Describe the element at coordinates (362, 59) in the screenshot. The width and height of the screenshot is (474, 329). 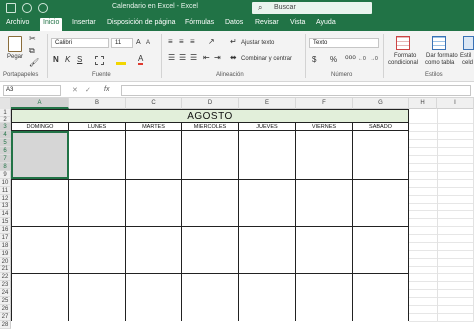
I see `decimal-increase-icon: ←0` at that location.